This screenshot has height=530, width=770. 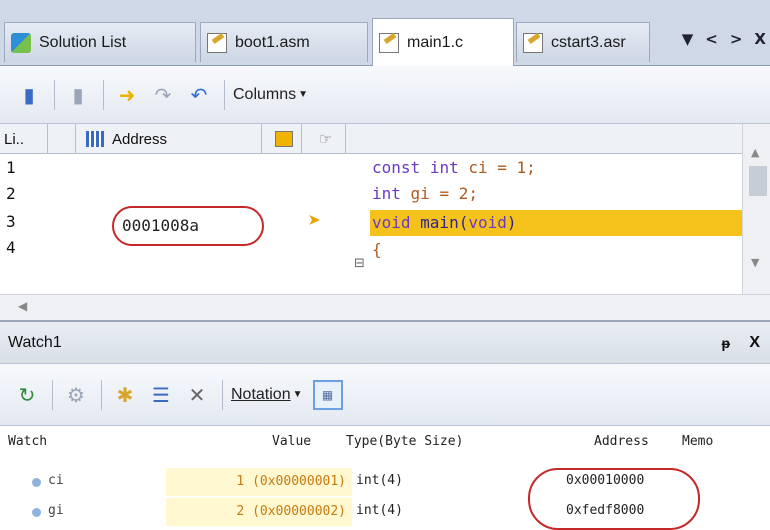 I want to click on pointer-icon: ☞, so click(x=325, y=139).